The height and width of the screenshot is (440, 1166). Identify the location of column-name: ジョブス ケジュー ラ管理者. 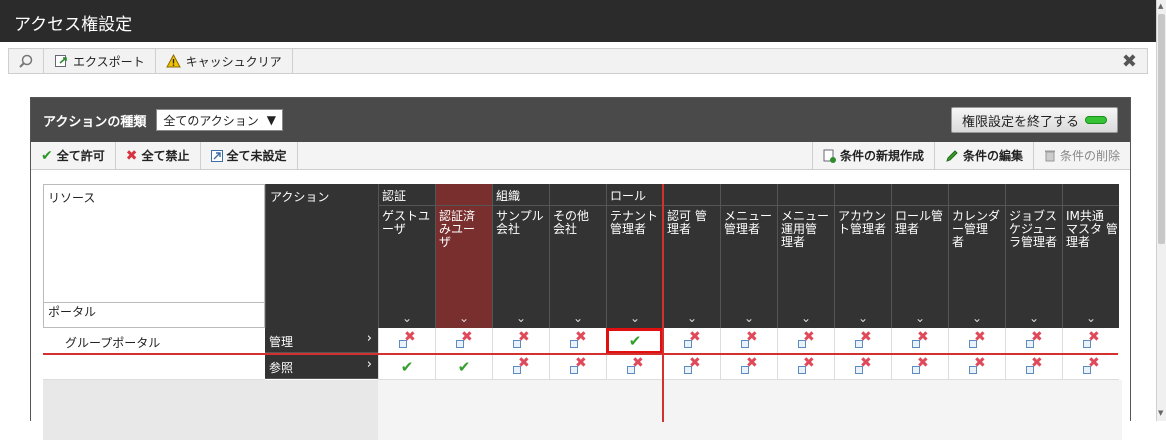
(1033, 229).